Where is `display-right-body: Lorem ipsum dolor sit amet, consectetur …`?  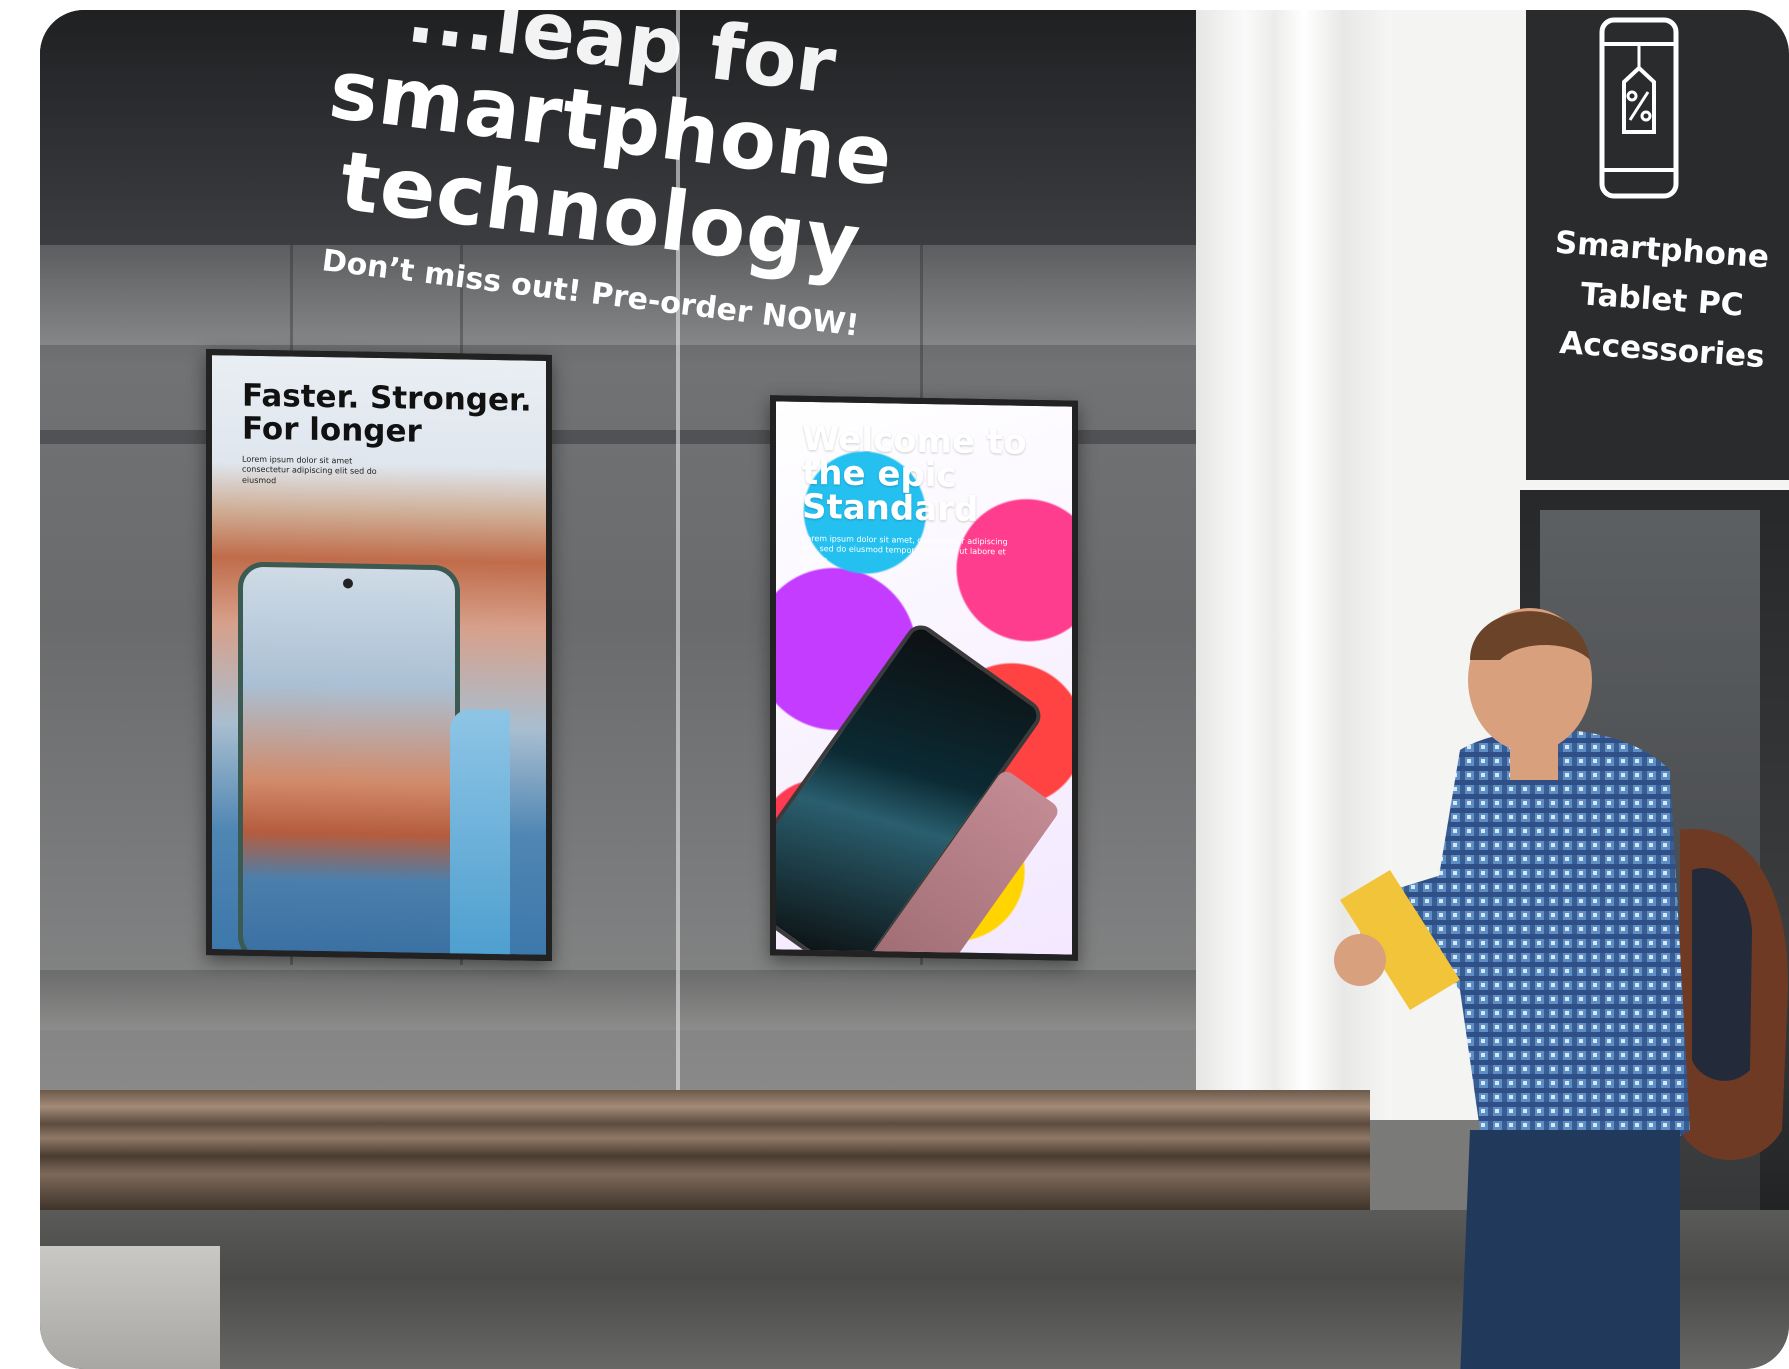
display-right-body: Lorem ipsum dolor sit amet, consectetur … is located at coordinates (905, 549).